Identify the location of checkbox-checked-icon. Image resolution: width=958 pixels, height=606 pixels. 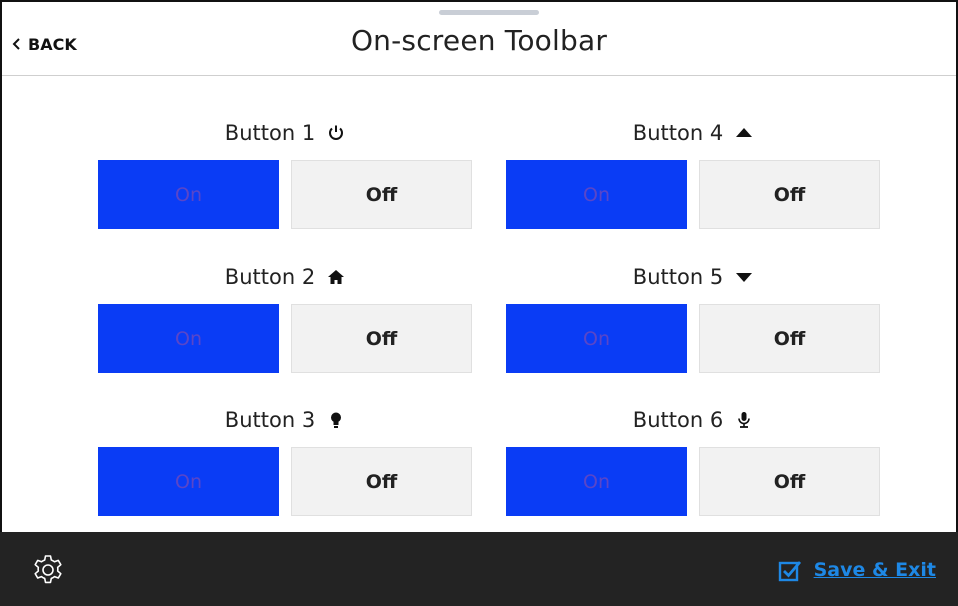
(789, 571).